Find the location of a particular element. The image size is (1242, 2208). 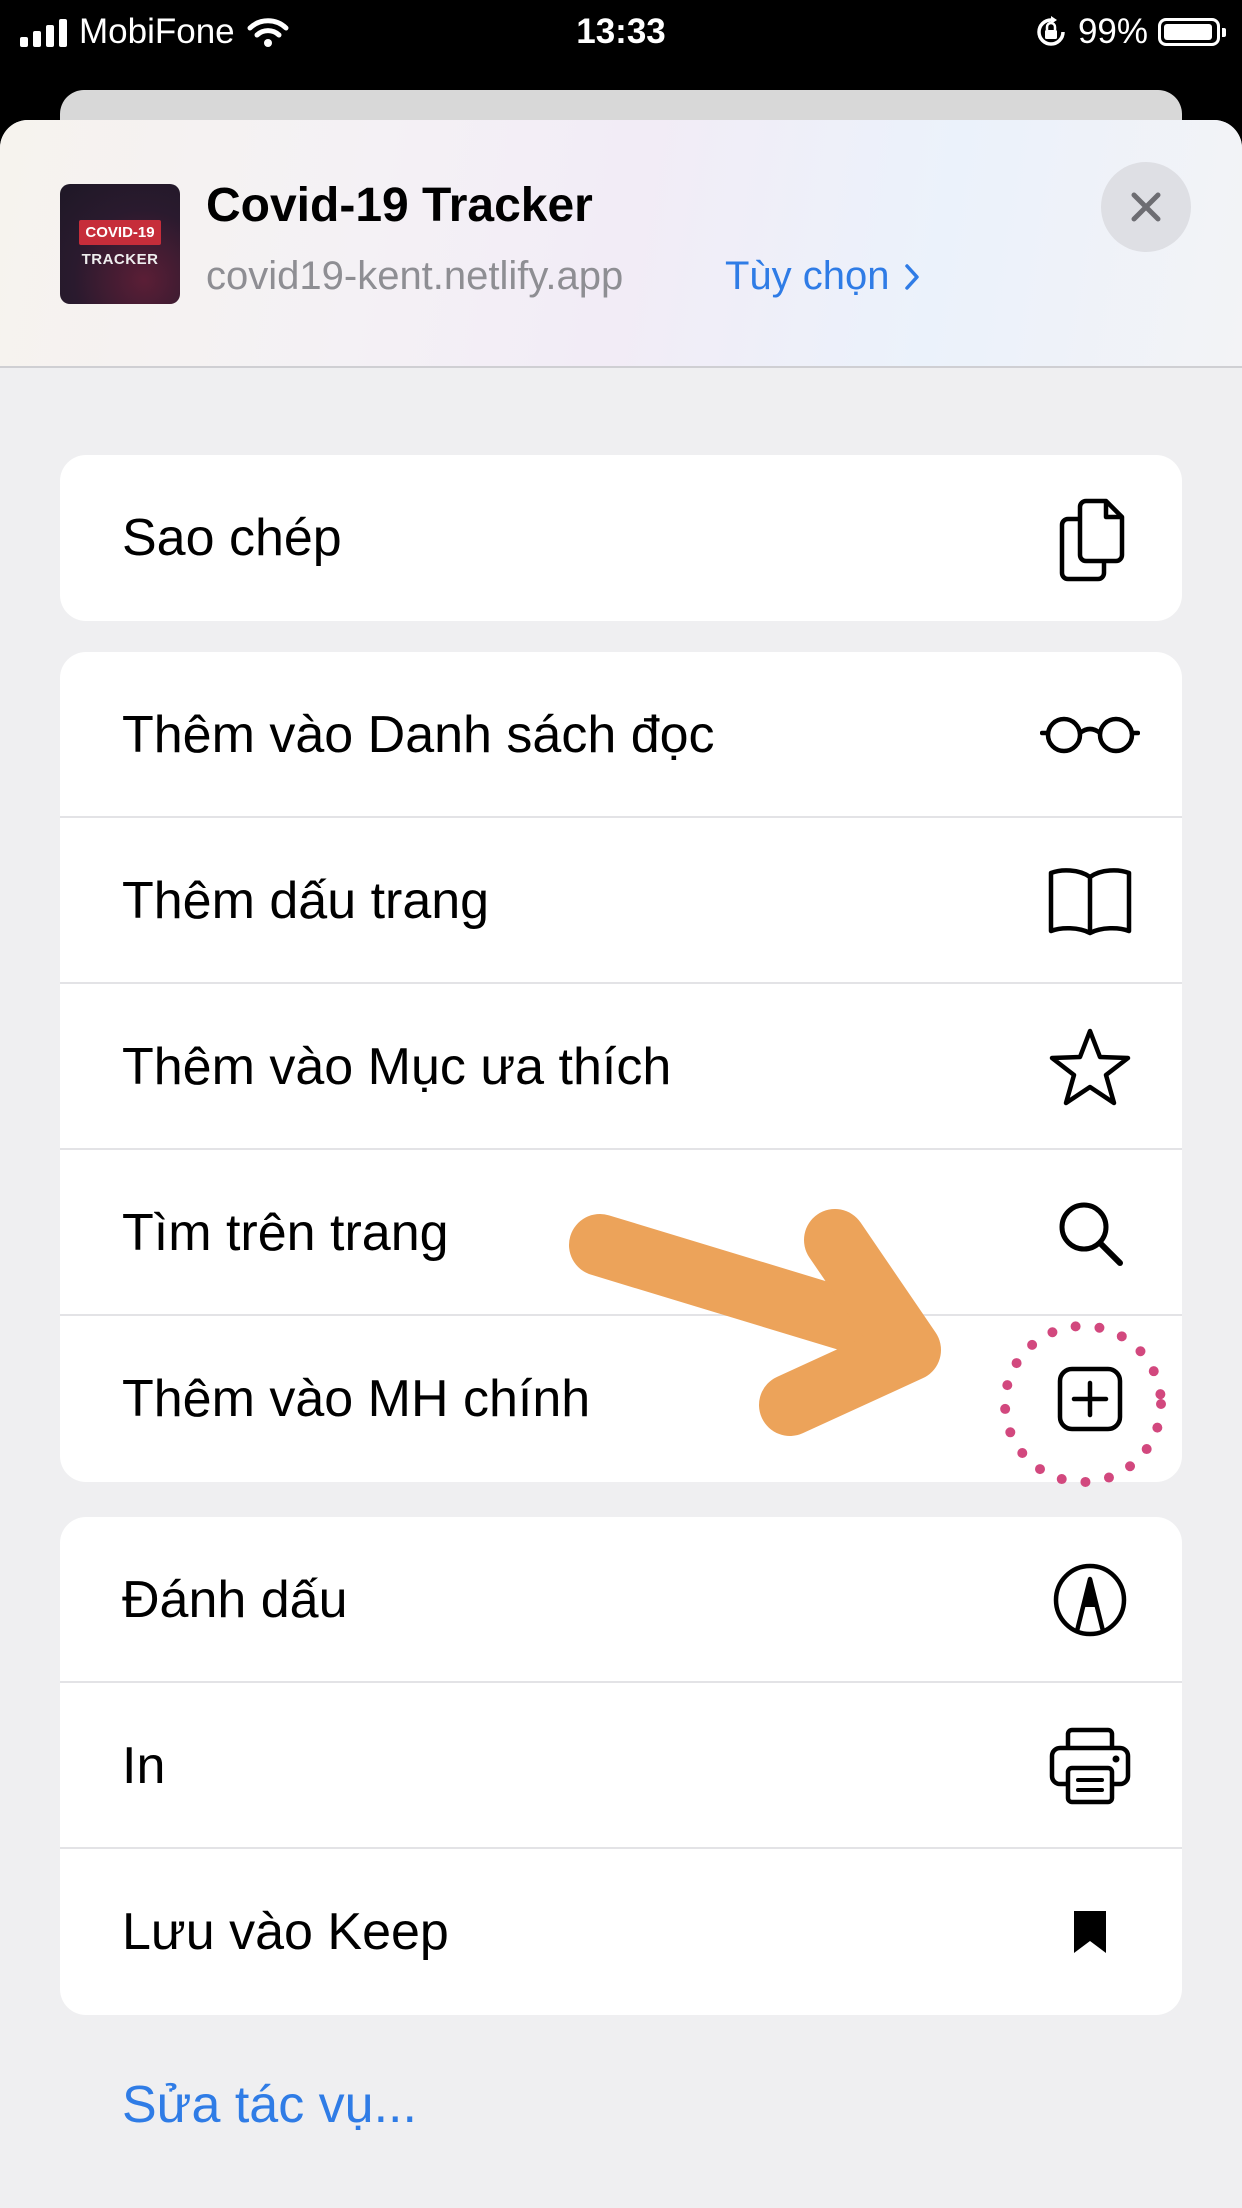

status-right: 99% is located at coordinates (1130, 32).